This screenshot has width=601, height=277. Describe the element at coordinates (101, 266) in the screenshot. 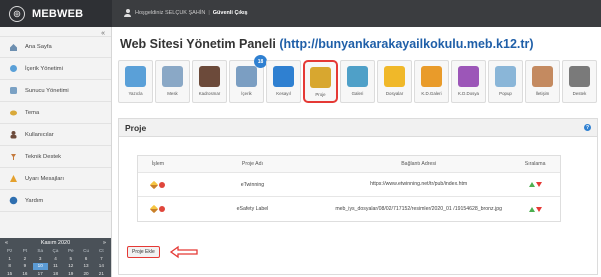

I see `calendar-day: 14` at that location.